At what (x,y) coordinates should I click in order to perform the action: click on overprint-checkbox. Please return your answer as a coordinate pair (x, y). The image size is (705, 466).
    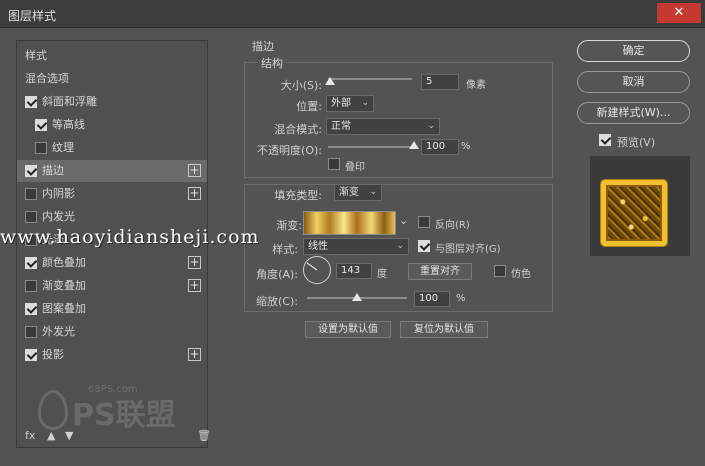
    Looking at the image, I should click on (334, 164).